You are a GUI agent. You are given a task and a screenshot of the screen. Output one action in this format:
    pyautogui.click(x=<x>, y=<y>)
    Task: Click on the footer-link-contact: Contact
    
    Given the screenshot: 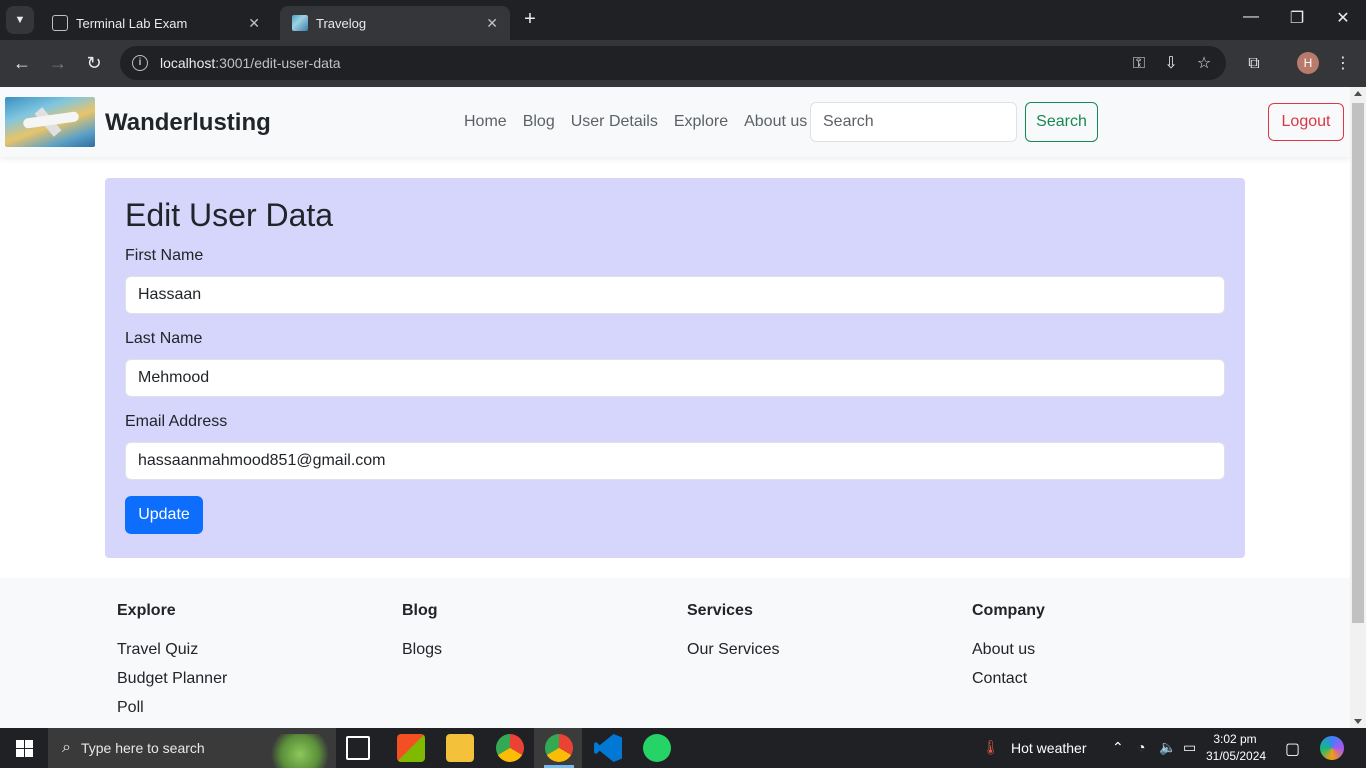 What is the action you would take?
    pyautogui.click(x=1008, y=678)
    